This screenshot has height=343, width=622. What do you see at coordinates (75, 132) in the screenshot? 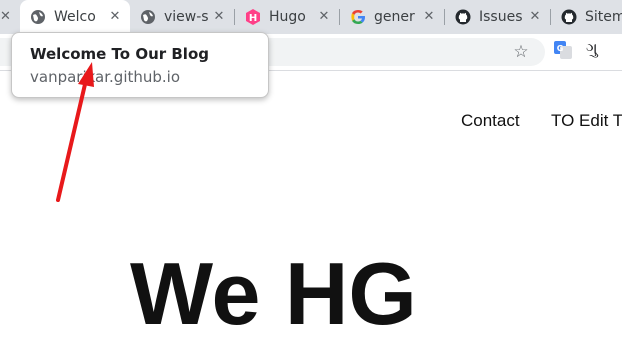
I see `annotation-arrow-icon` at bounding box center [75, 132].